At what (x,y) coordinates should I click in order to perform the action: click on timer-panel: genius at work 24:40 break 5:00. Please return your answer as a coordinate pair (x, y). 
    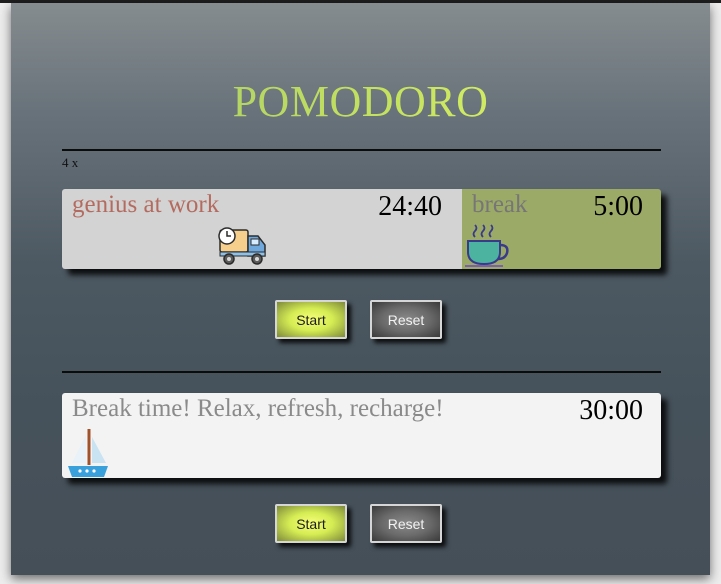
    Looking at the image, I should click on (361, 229).